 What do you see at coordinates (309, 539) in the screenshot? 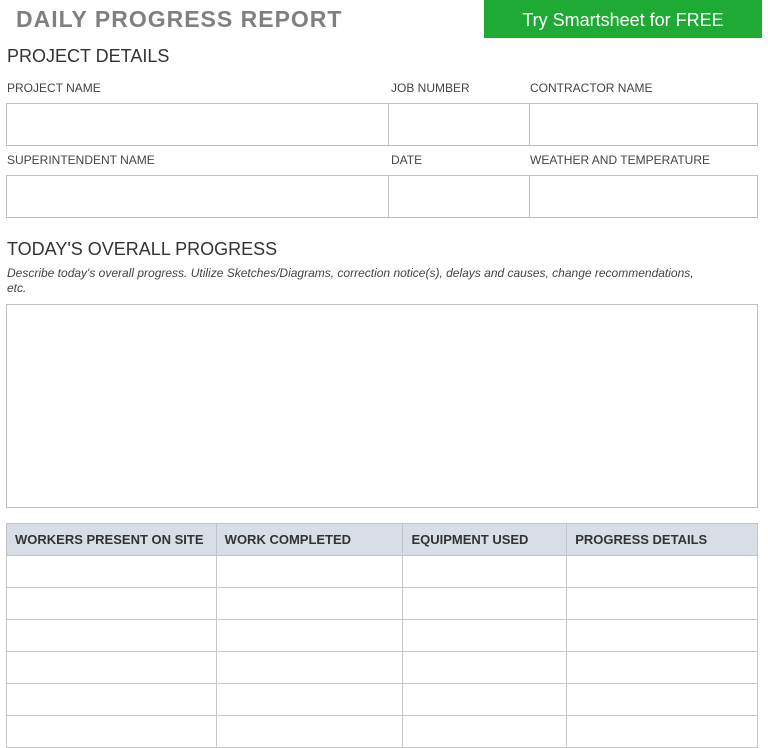
I see `col-work-completed: WORK COMPLETED` at bounding box center [309, 539].